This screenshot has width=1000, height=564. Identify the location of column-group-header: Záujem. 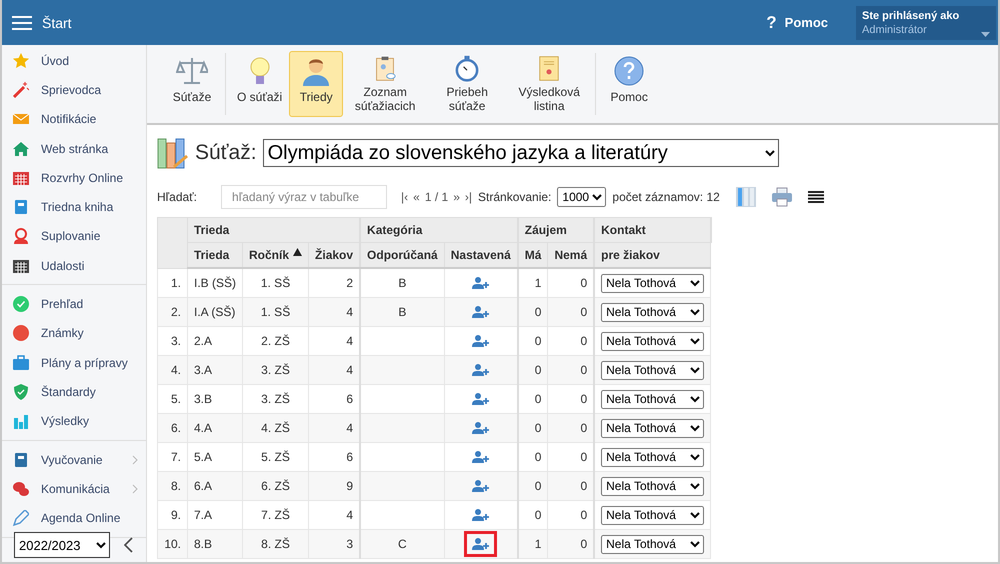
(556, 230).